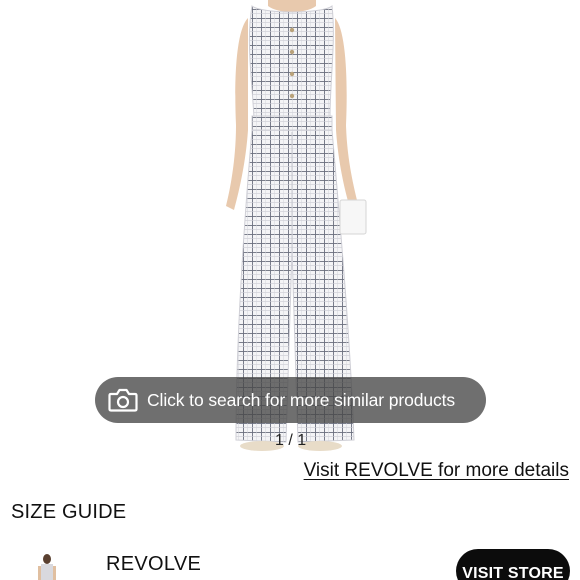 The width and height of the screenshot is (580, 580). What do you see at coordinates (513, 564) in the screenshot?
I see `visit-store-button: VISIT STORE` at bounding box center [513, 564].